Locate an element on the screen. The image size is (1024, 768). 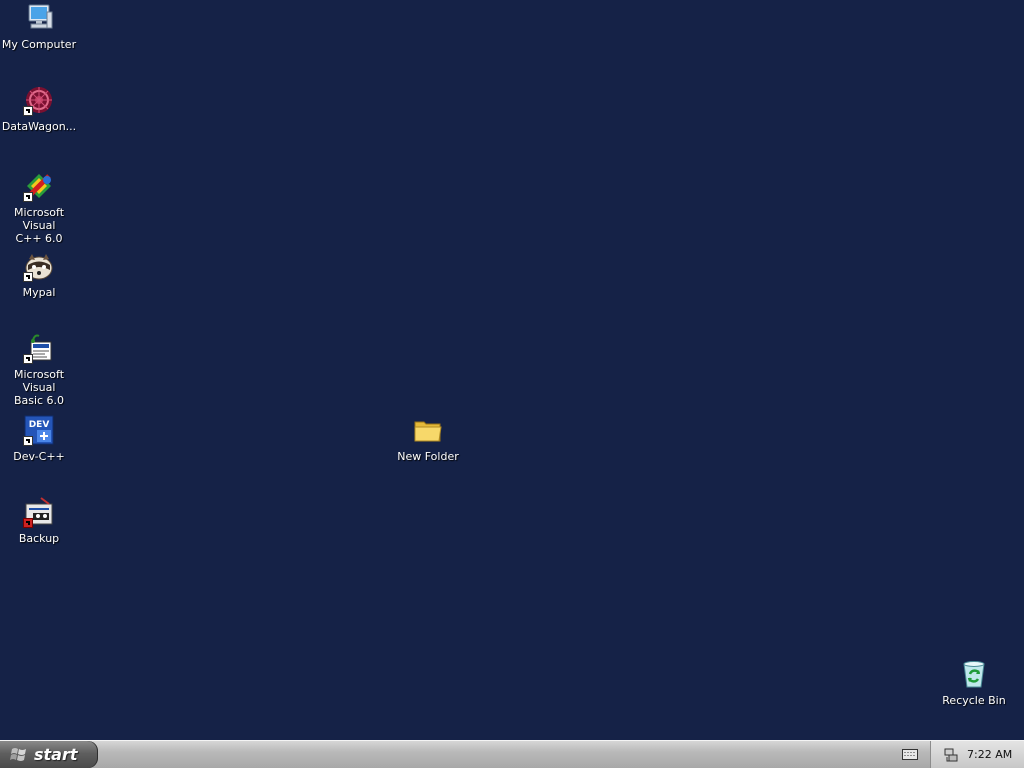
recycle-bin-icon is located at coordinates (974, 674).